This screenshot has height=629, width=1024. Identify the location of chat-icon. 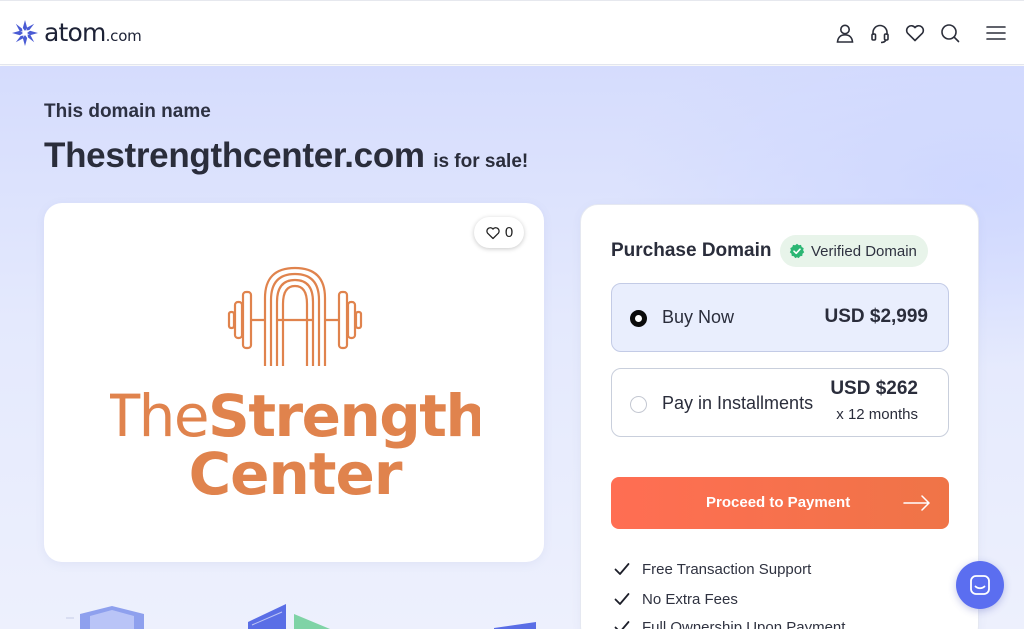
(980, 585).